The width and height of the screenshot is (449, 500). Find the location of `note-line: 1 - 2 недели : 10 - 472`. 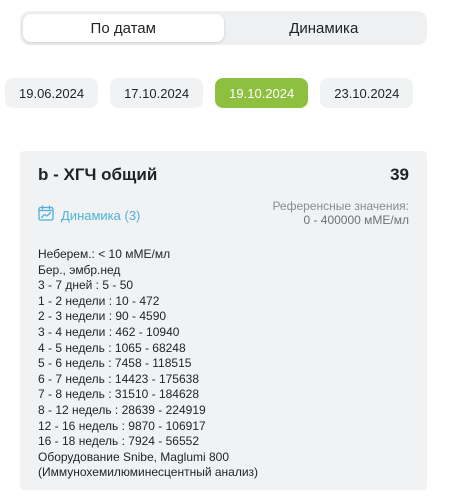

note-line: 1 - 2 недели : 10 - 472 is located at coordinates (99, 300).